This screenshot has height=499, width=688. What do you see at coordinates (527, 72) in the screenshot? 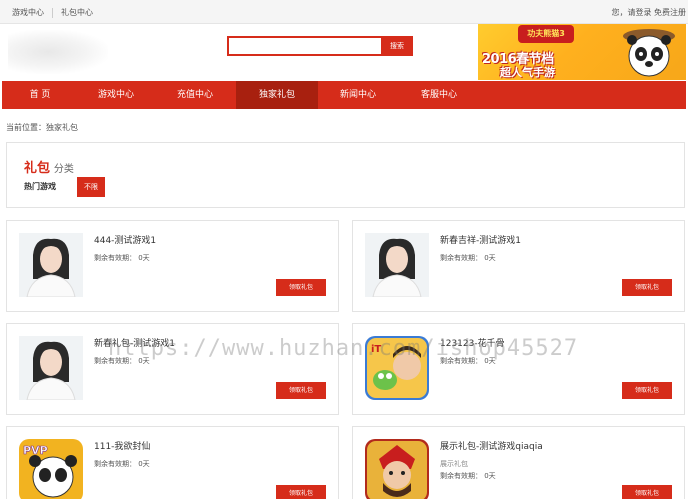
I see `banner-line2: 超人气手游` at bounding box center [527, 72].